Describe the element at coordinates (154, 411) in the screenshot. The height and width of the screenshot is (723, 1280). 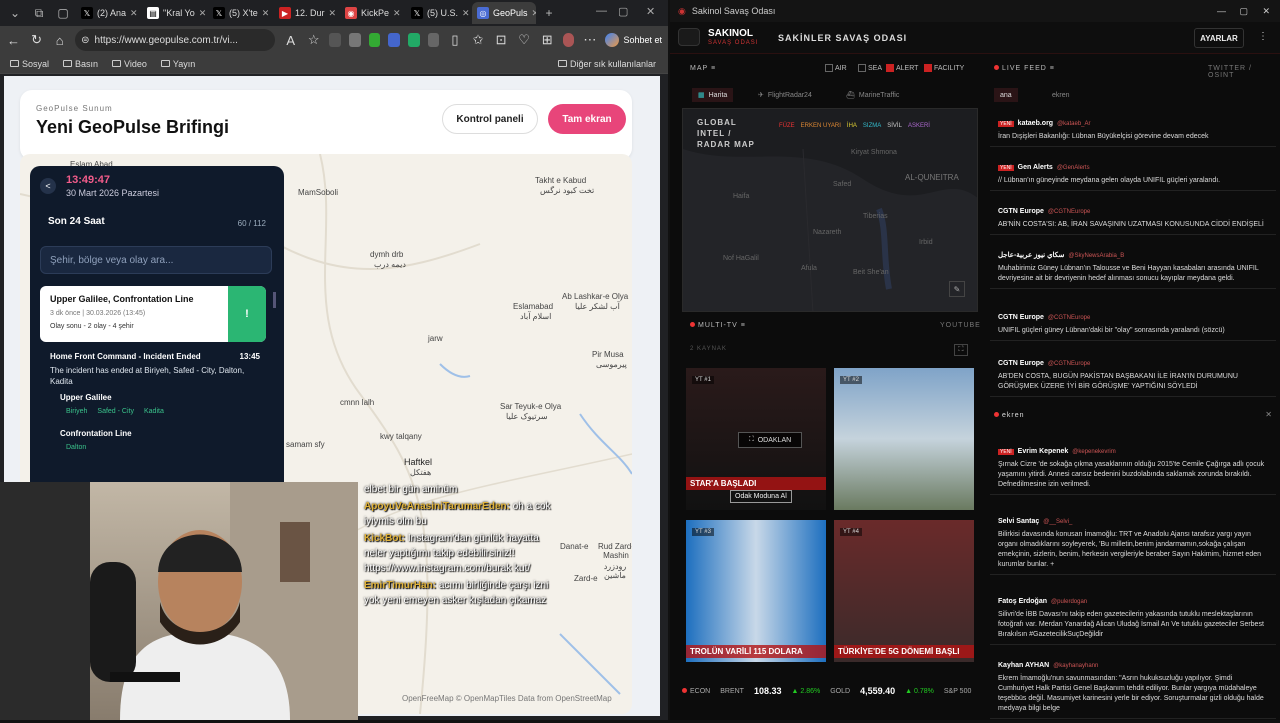
I see `city-tag: Kadita` at that location.